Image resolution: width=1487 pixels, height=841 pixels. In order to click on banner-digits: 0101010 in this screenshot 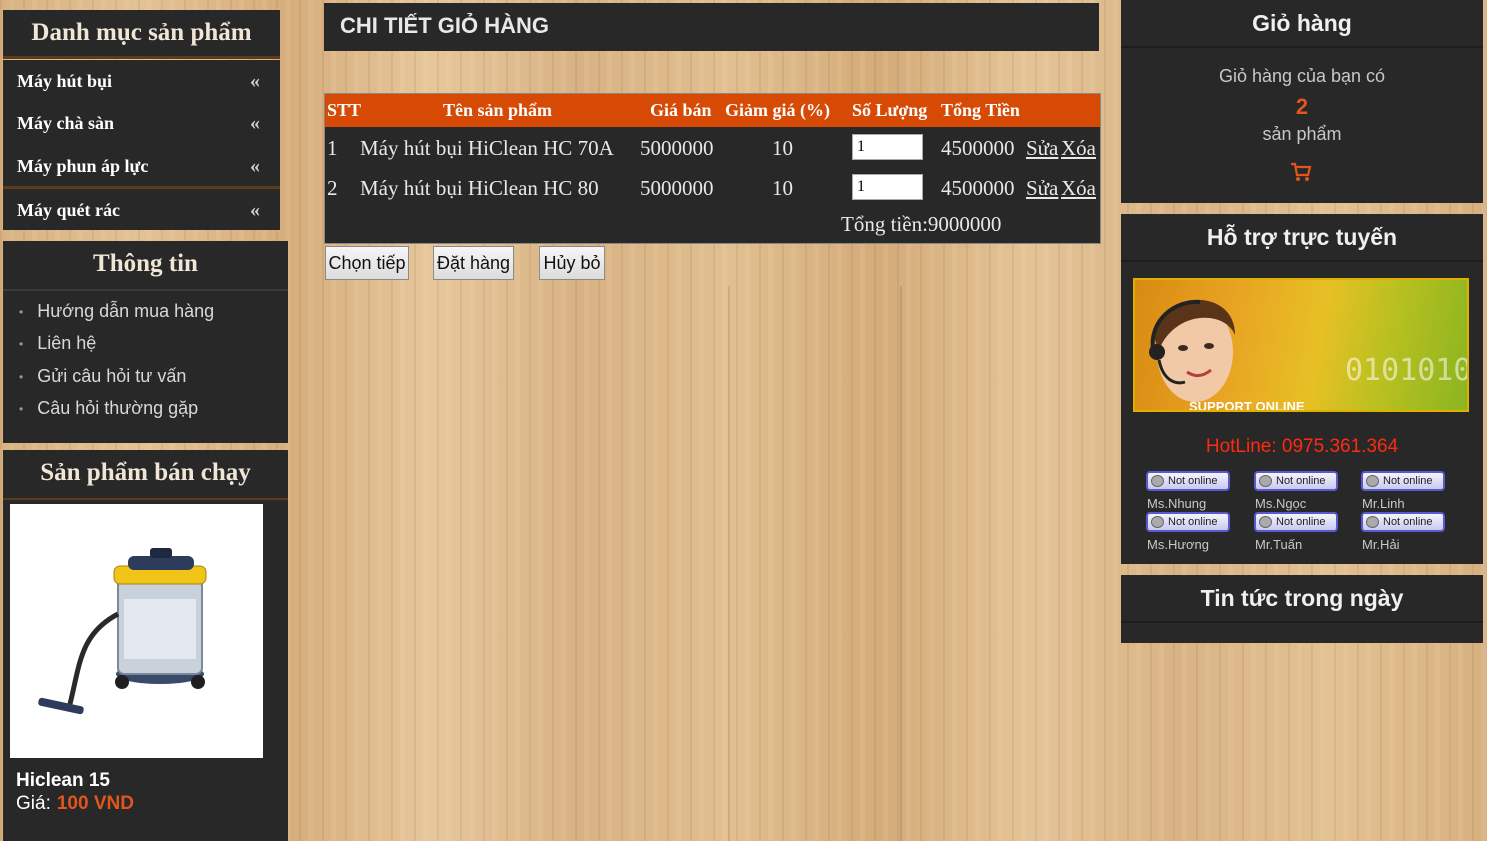, I will do `click(1406, 370)`.